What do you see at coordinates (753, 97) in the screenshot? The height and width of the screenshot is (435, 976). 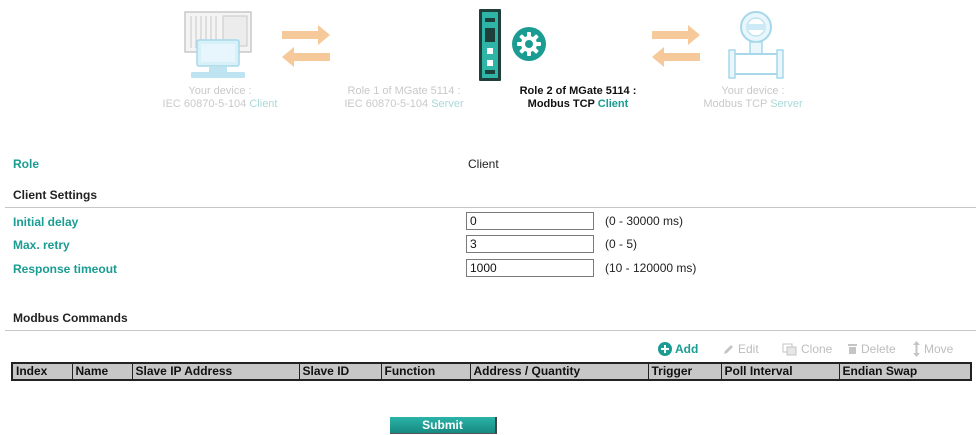 I see `right-device-label: Your device : Modbus TCP Server` at bounding box center [753, 97].